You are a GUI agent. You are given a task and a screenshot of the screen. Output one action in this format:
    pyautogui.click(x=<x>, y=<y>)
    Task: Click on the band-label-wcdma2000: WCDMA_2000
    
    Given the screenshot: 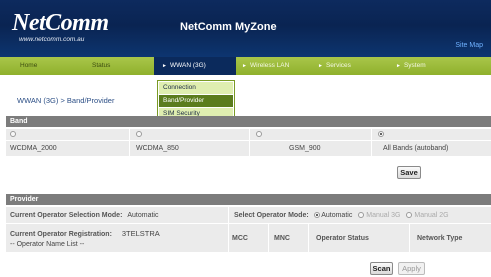 What is the action you would take?
    pyautogui.click(x=33, y=148)
    